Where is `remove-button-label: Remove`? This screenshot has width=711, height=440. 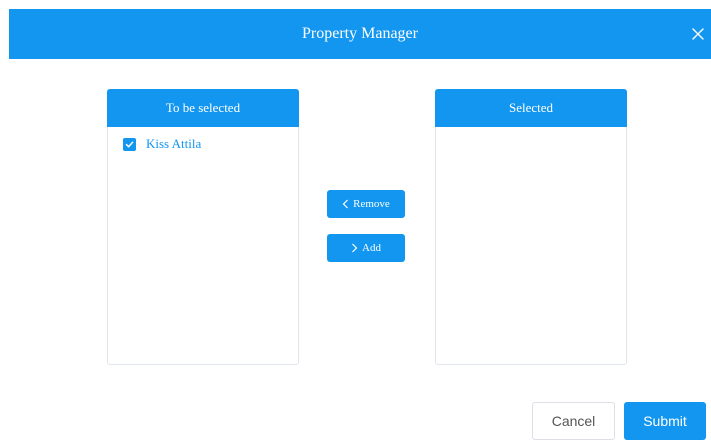 remove-button-label: Remove is located at coordinates (371, 204).